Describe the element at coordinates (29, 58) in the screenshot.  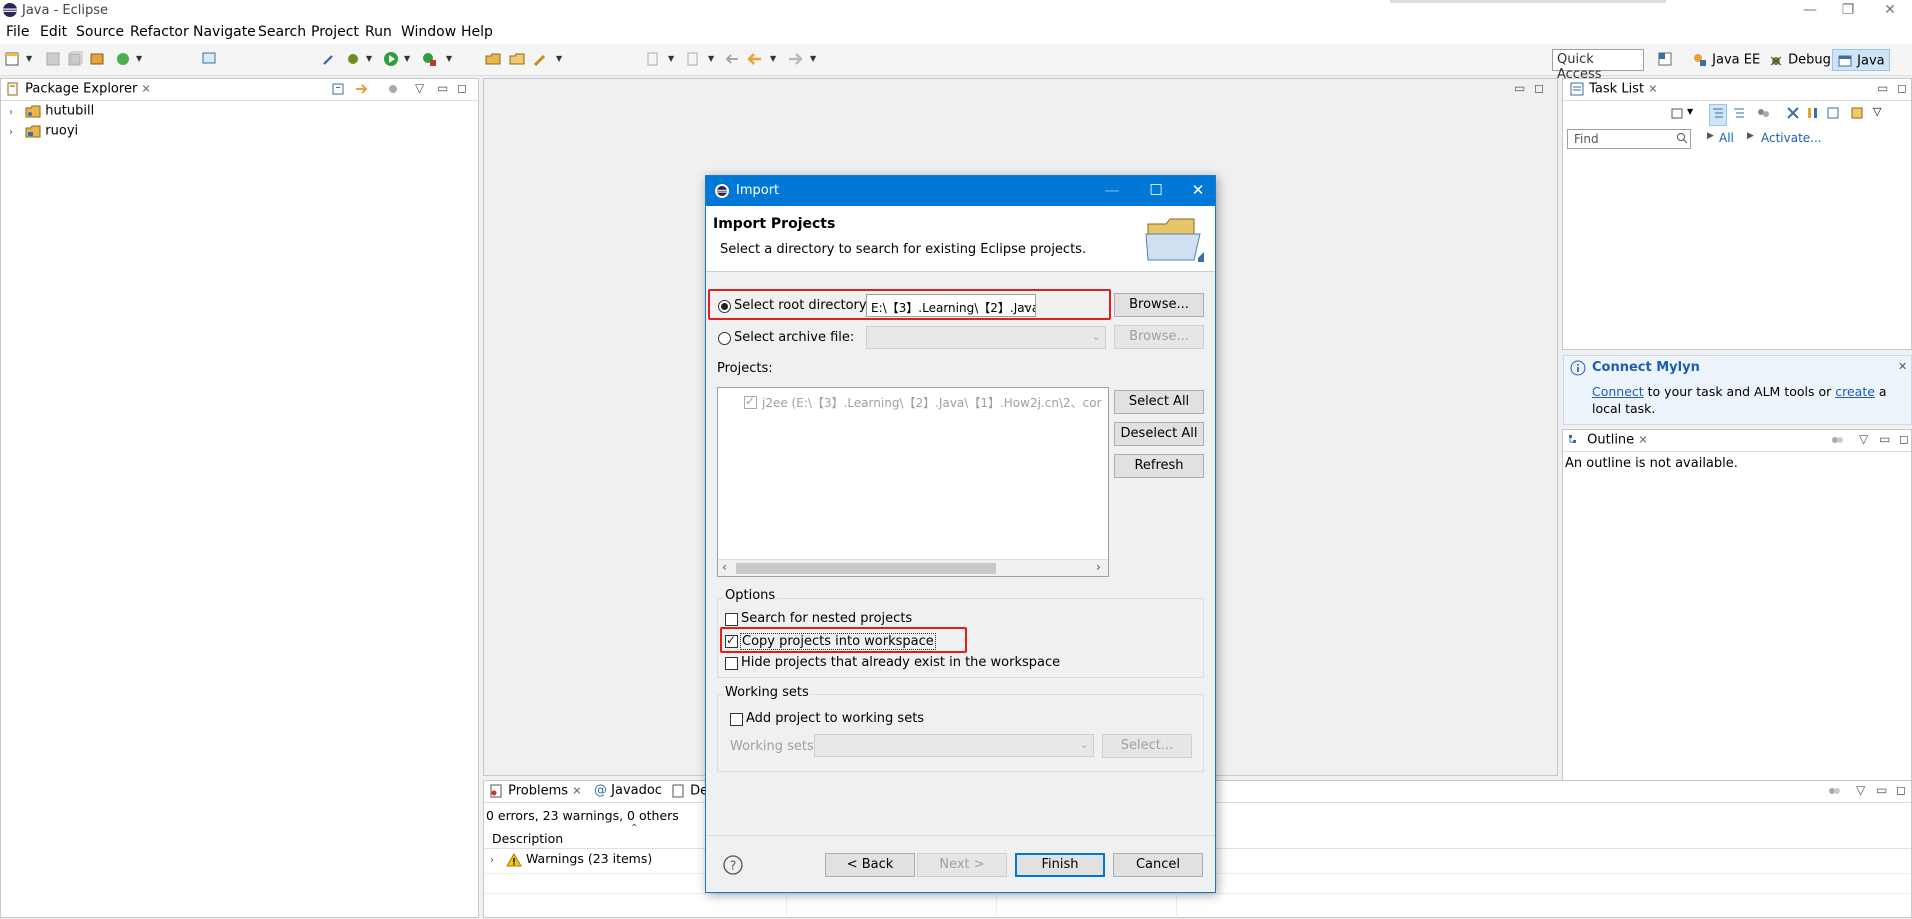
I see `new-dropdown-icon: ▼` at that location.